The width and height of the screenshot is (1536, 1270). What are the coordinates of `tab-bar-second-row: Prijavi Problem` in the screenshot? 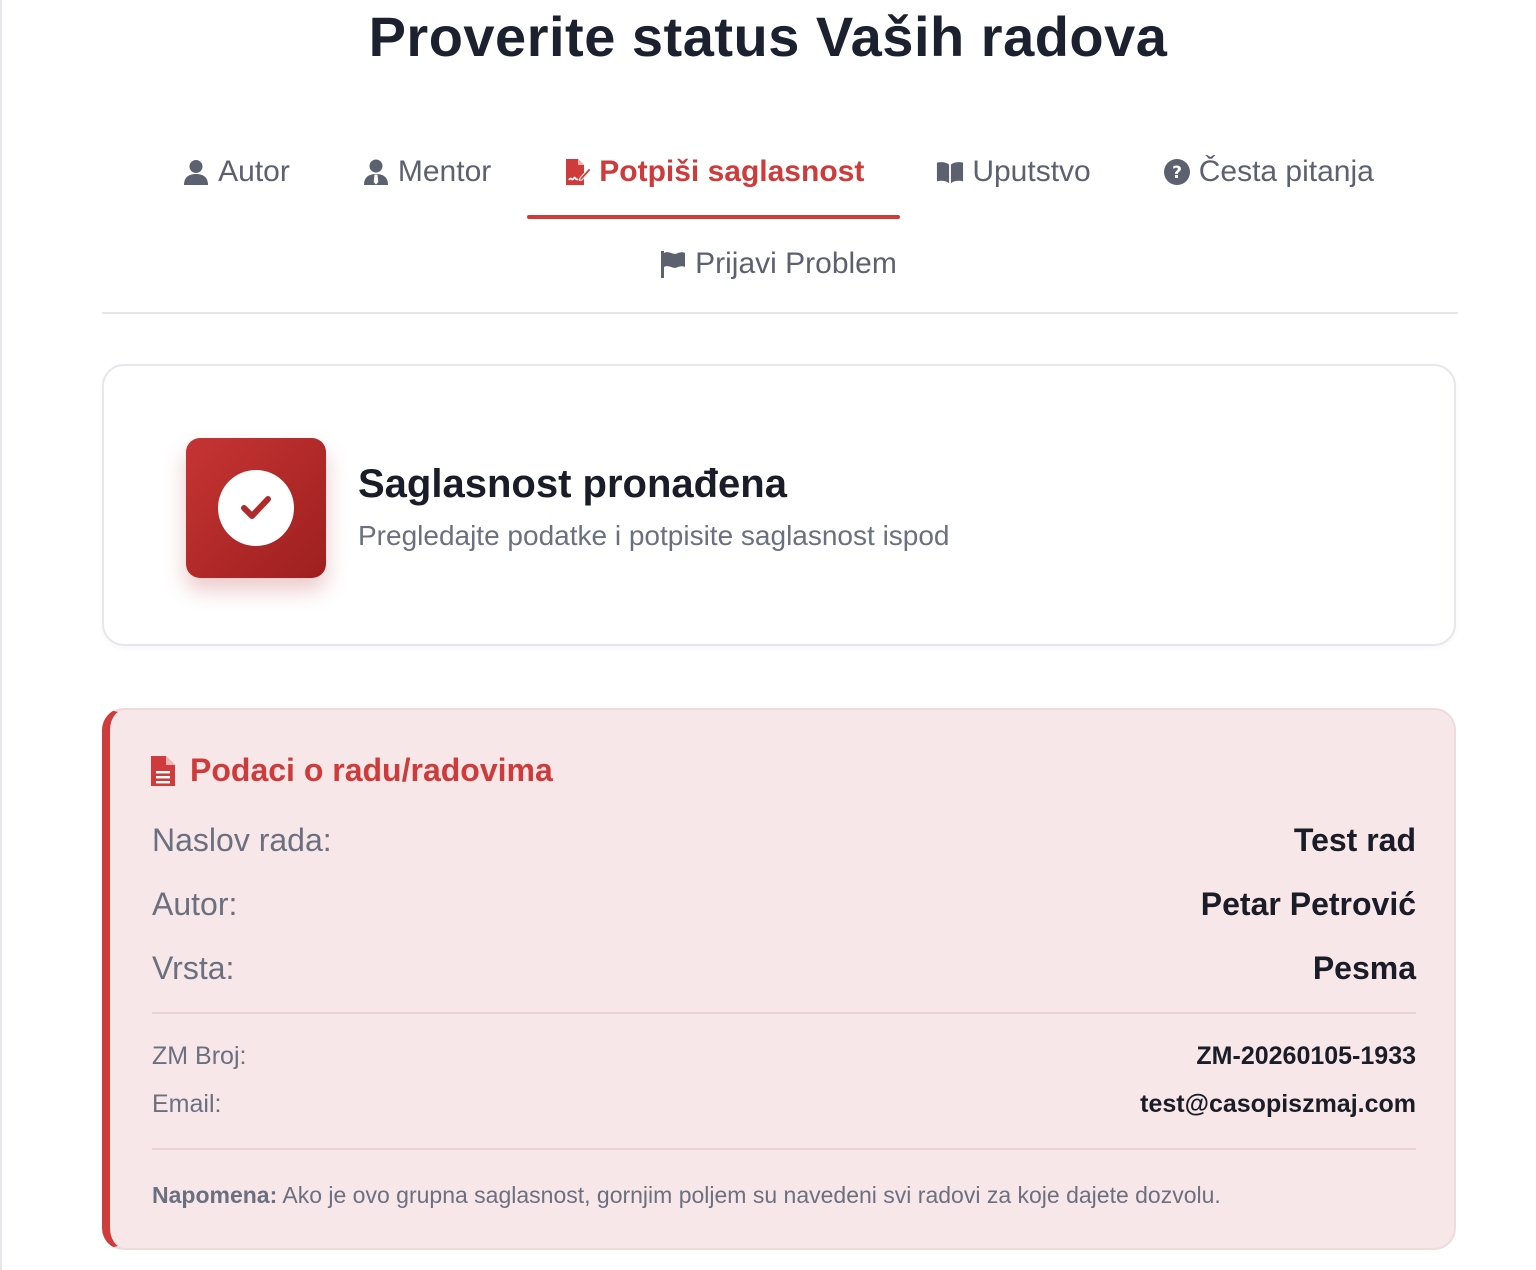 It's located at (768, 264).